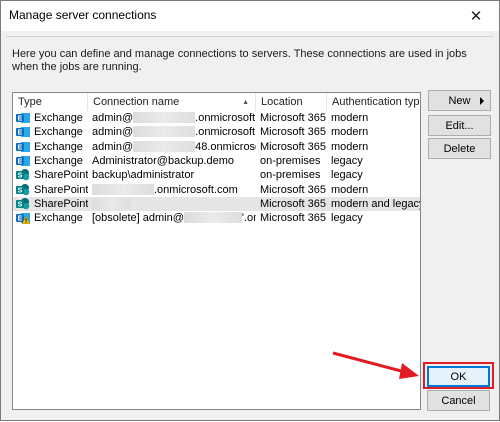  I want to click on annotation-arrow-icon, so click(375, 365).